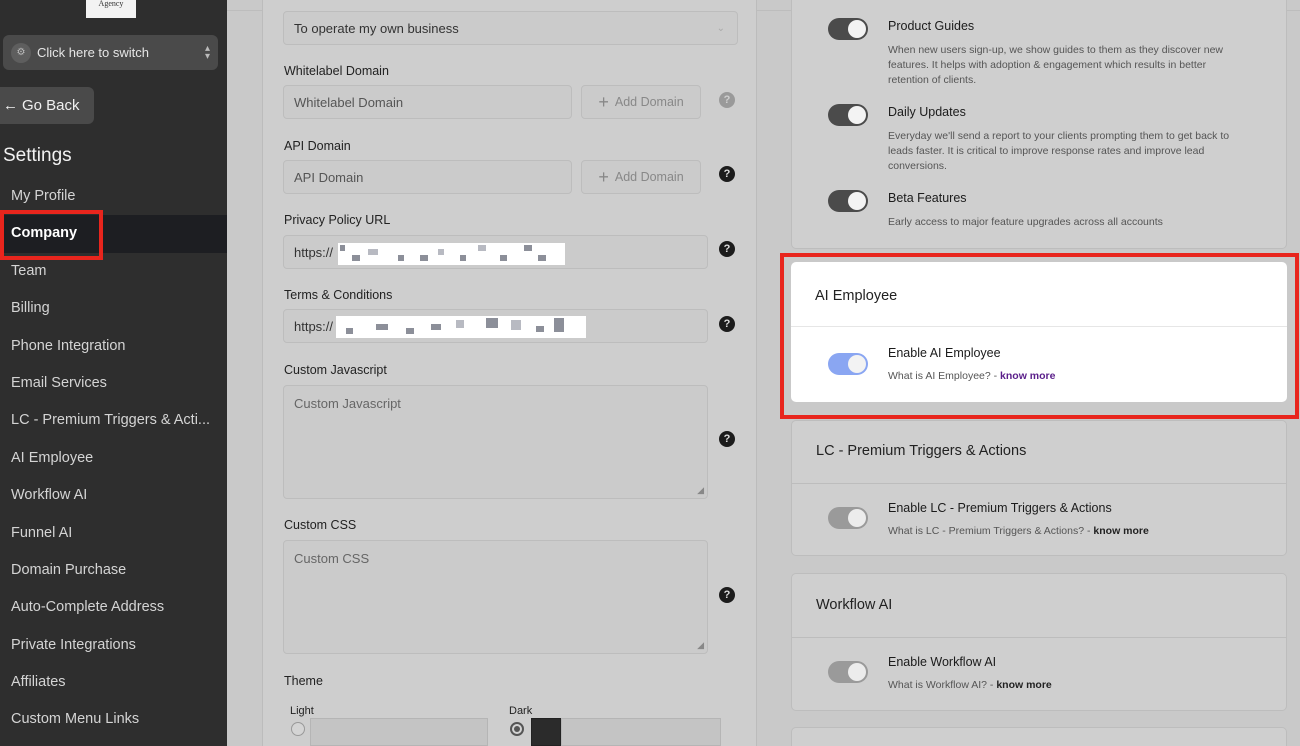 The image size is (1300, 746). What do you see at coordinates (113, 607) in the screenshot?
I see `sidebar-item-auto-complete-address: Auto-Complete Address` at bounding box center [113, 607].